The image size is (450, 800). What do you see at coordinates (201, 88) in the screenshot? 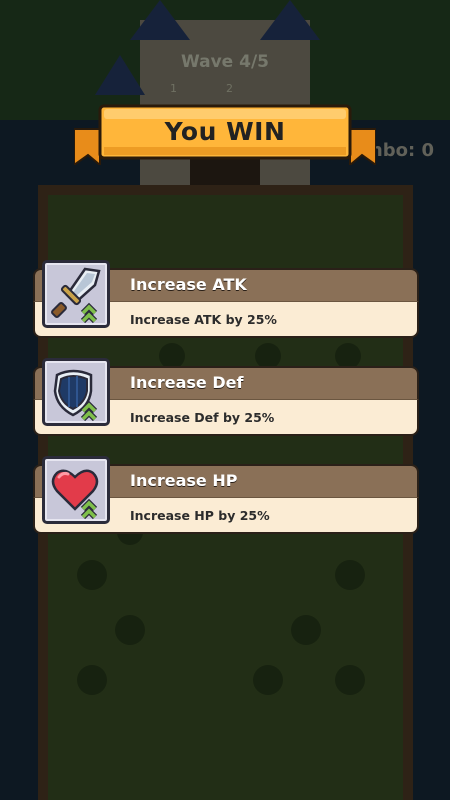
I see `wave-stats: 1 2` at bounding box center [201, 88].